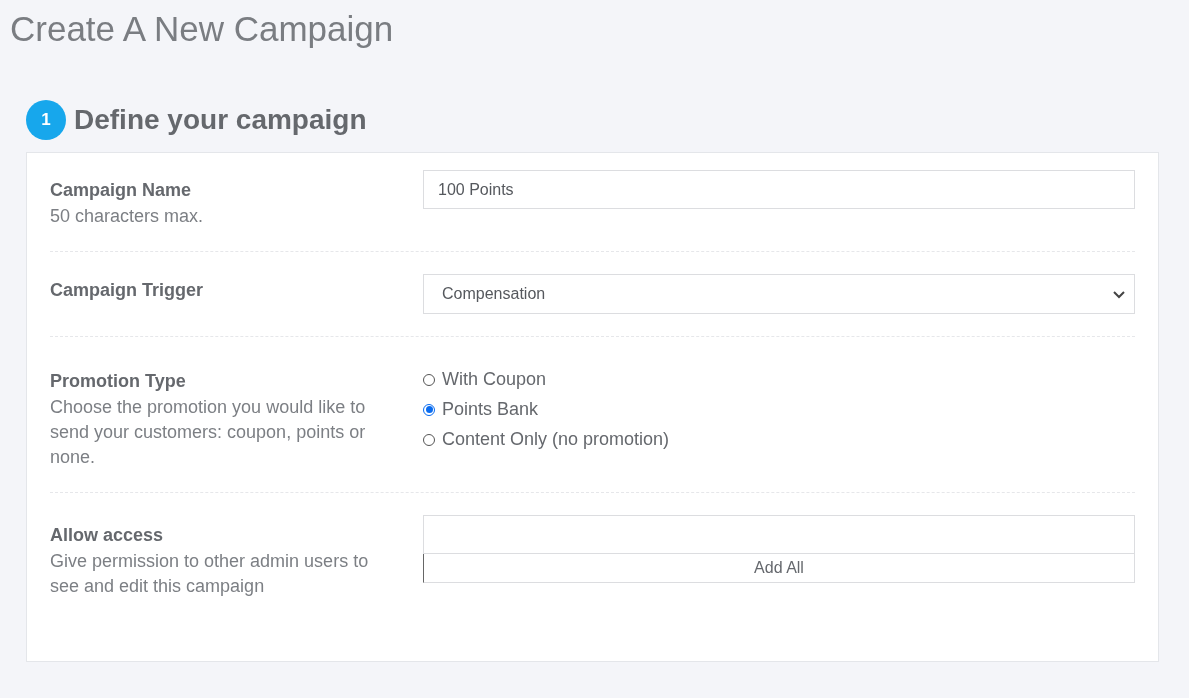 This screenshot has width=1189, height=698. Describe the element at coordinates (127, 216) in the screenshot. I see `field-description: 50 characters max.` at that location.